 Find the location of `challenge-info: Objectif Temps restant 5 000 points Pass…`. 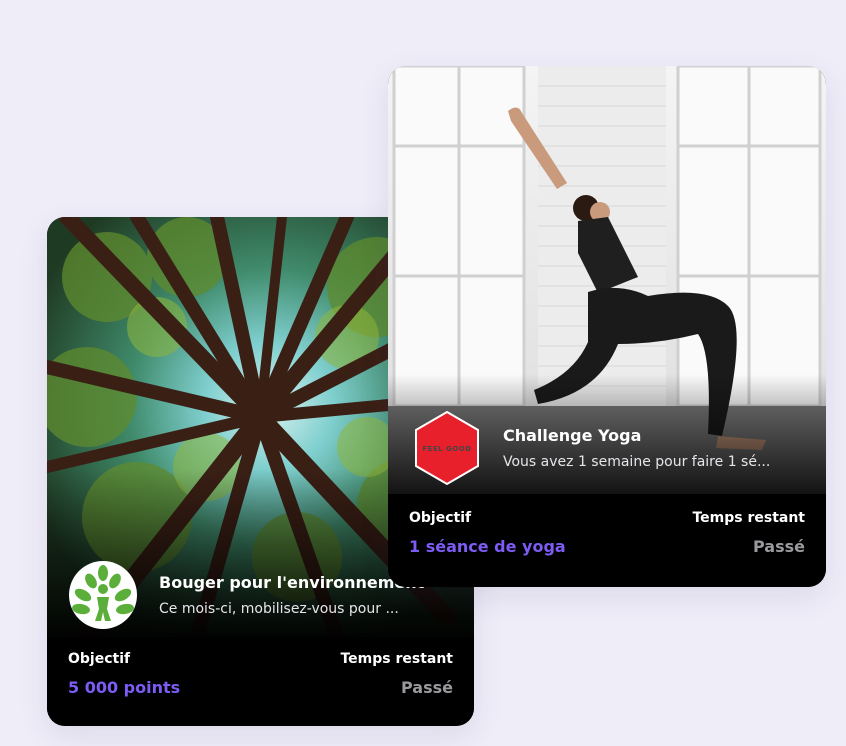

challenge-info: Objectif Temps restant 5 000 points Pass… is located at coordinates (260, 681).